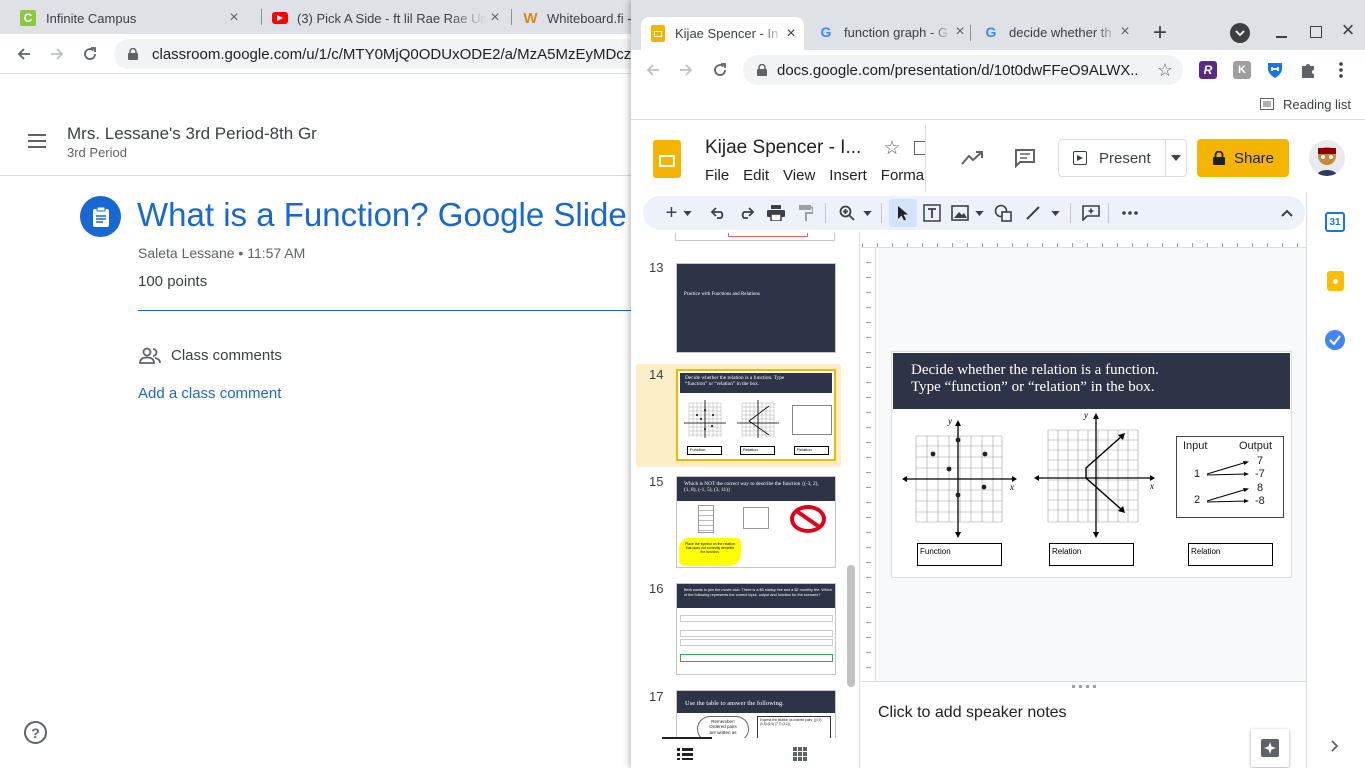 This screenshot has width=1365, height=768. I want to click on slide-thumbnail-13: Practice with Functions and Relations, so click(756, 308).